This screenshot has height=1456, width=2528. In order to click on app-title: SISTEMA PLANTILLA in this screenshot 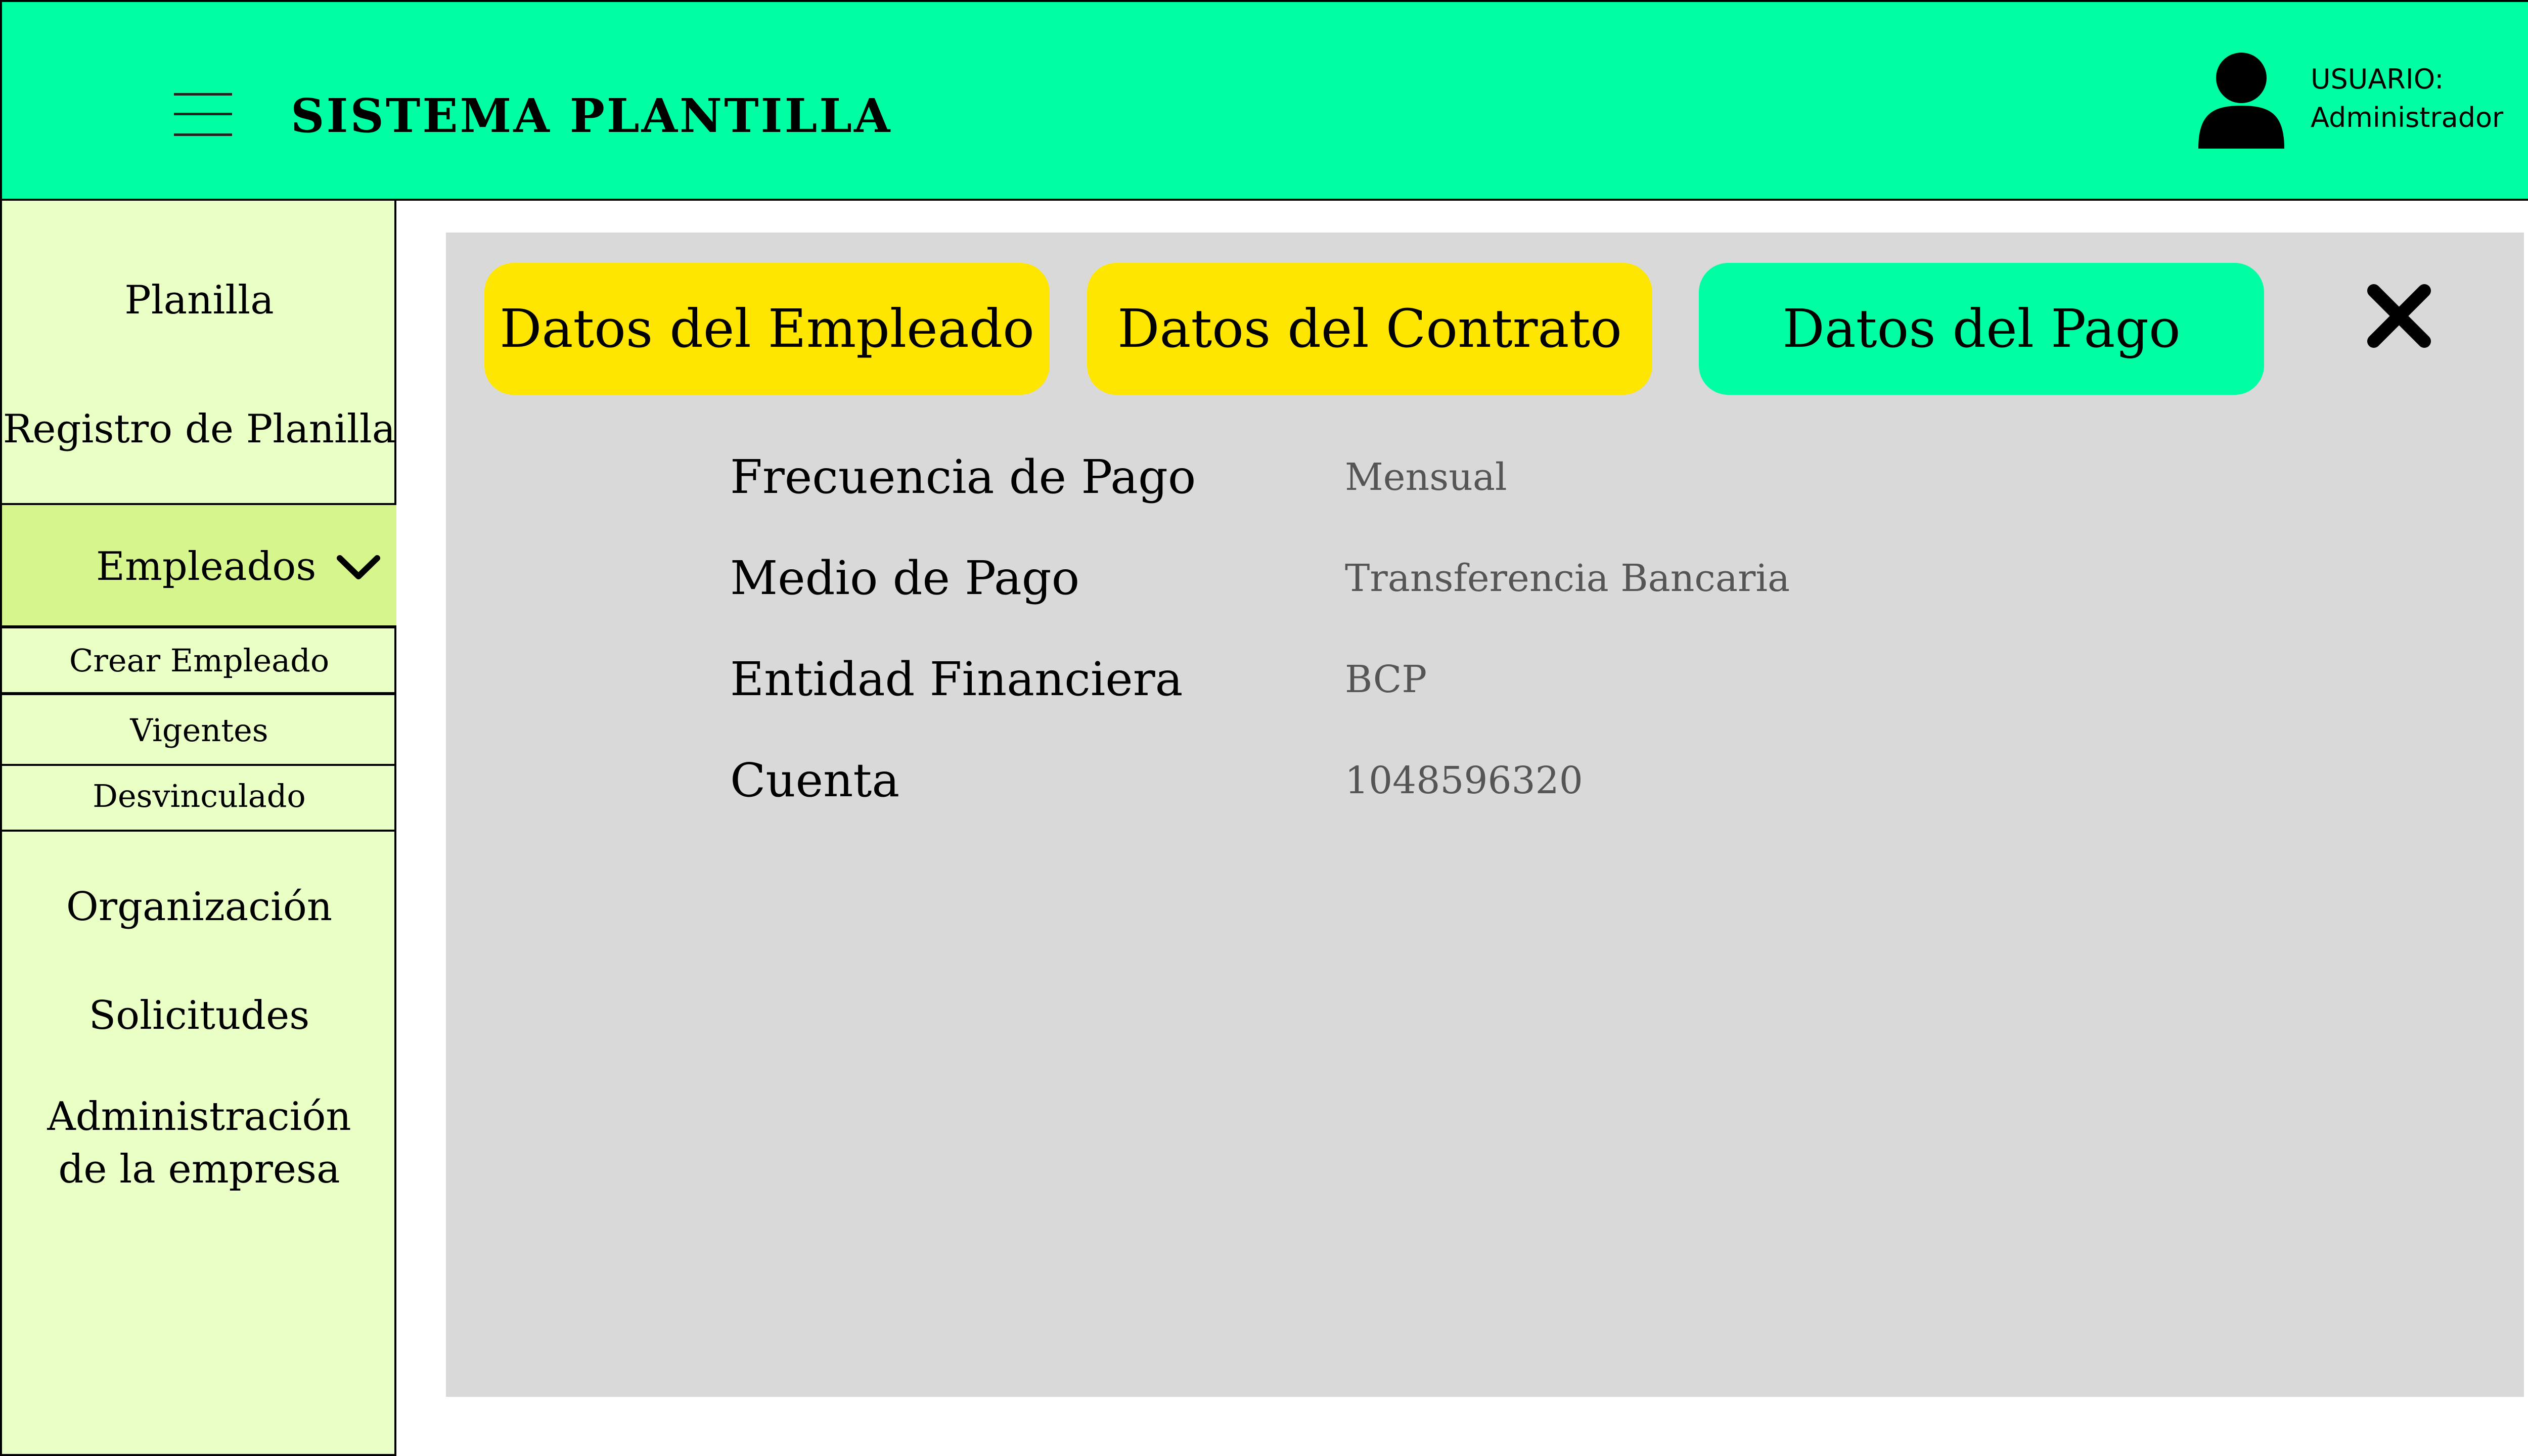, I will do `click(591, 115)`.